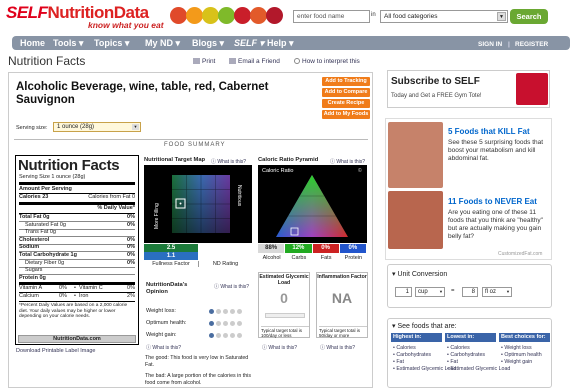  Describe the element at coordinates (529, 16) in the screenshot. I see `search-button: Search` at that location.